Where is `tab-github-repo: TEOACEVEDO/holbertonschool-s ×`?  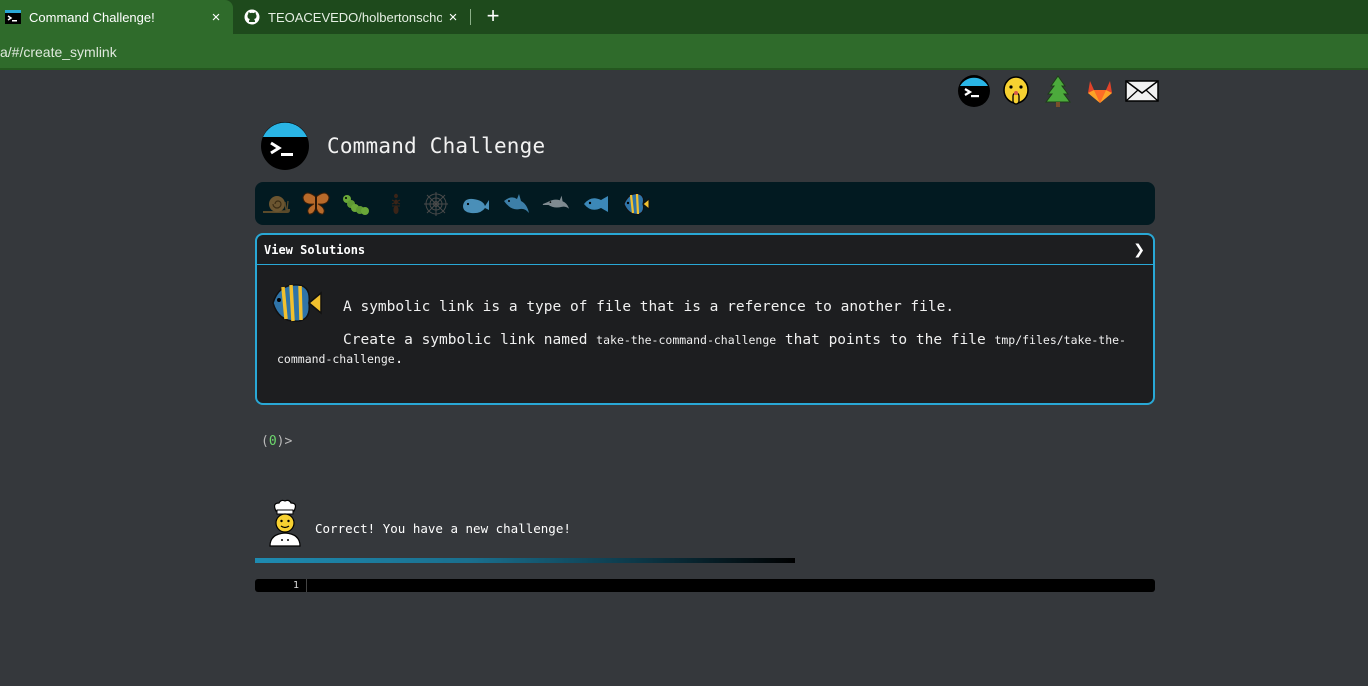 tab-github-repo: TEOACEVEDO/holbertonschool-s × is located at coordinates (354, 17).